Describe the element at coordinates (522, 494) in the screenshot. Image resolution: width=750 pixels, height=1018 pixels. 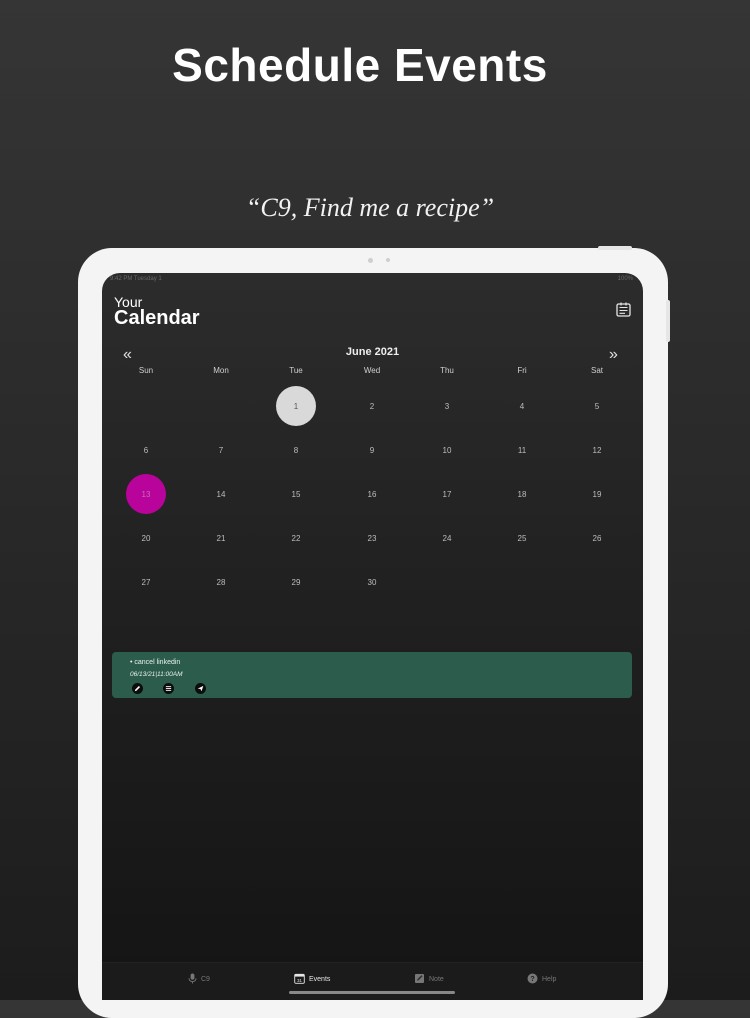
I see `calendar-day: 18` at that location.